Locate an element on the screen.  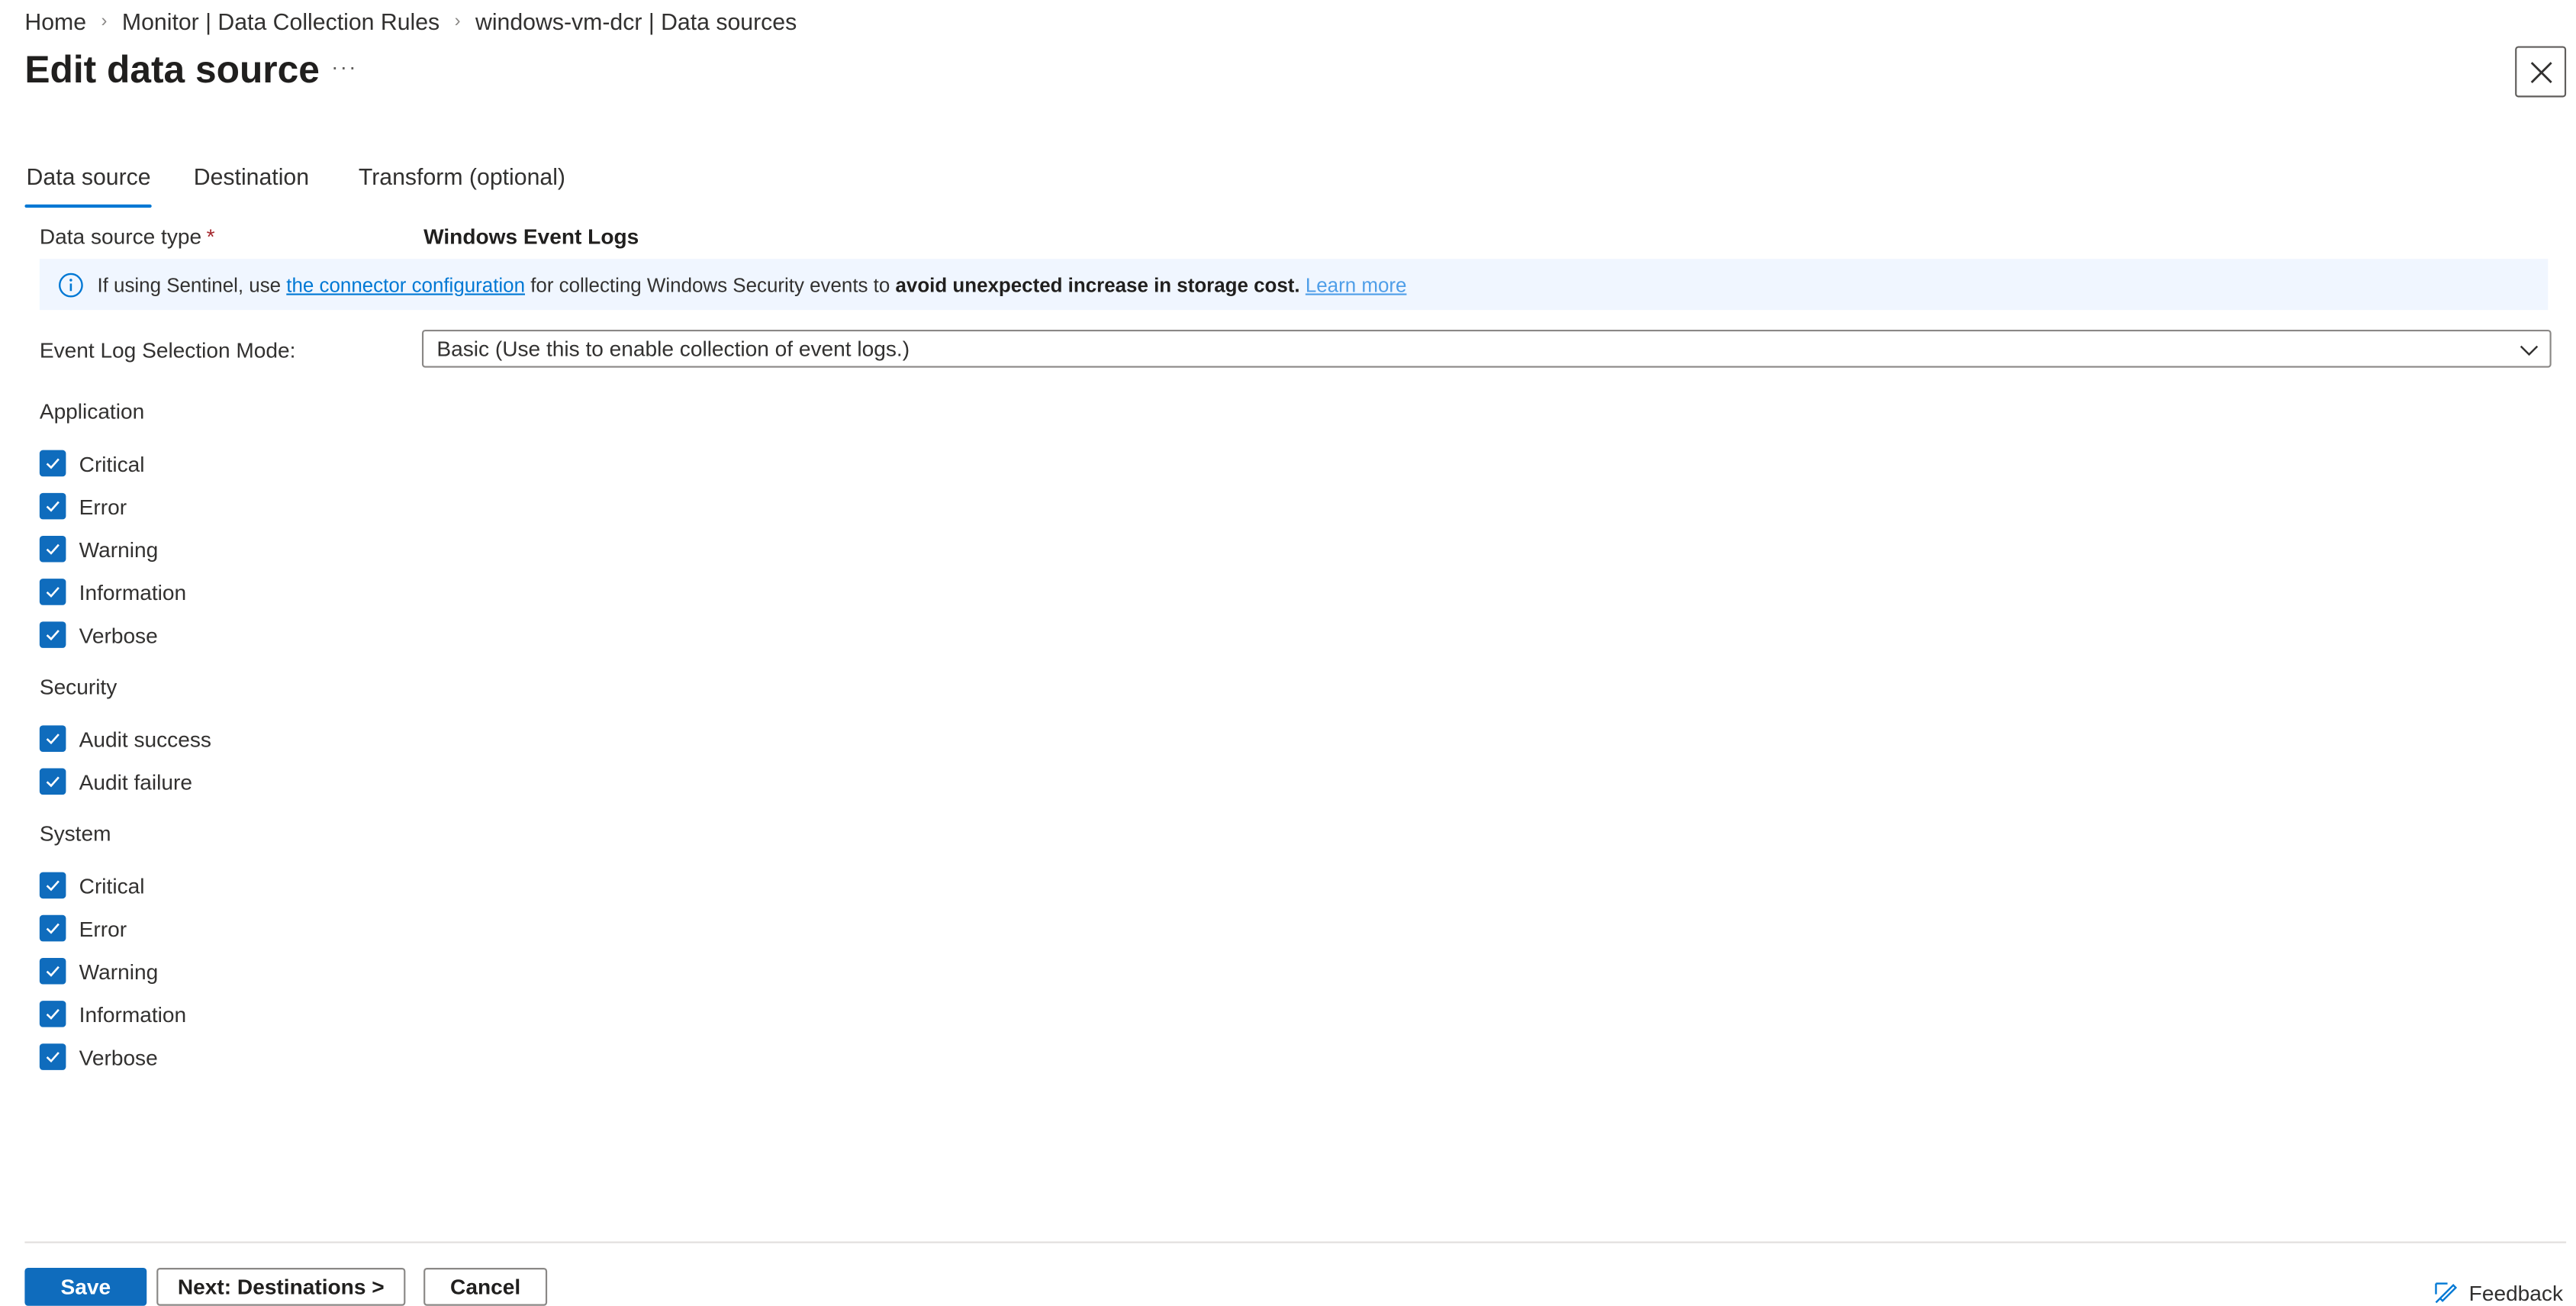
data-source-type-label: Data source type * is located at coordinates (127, 236).